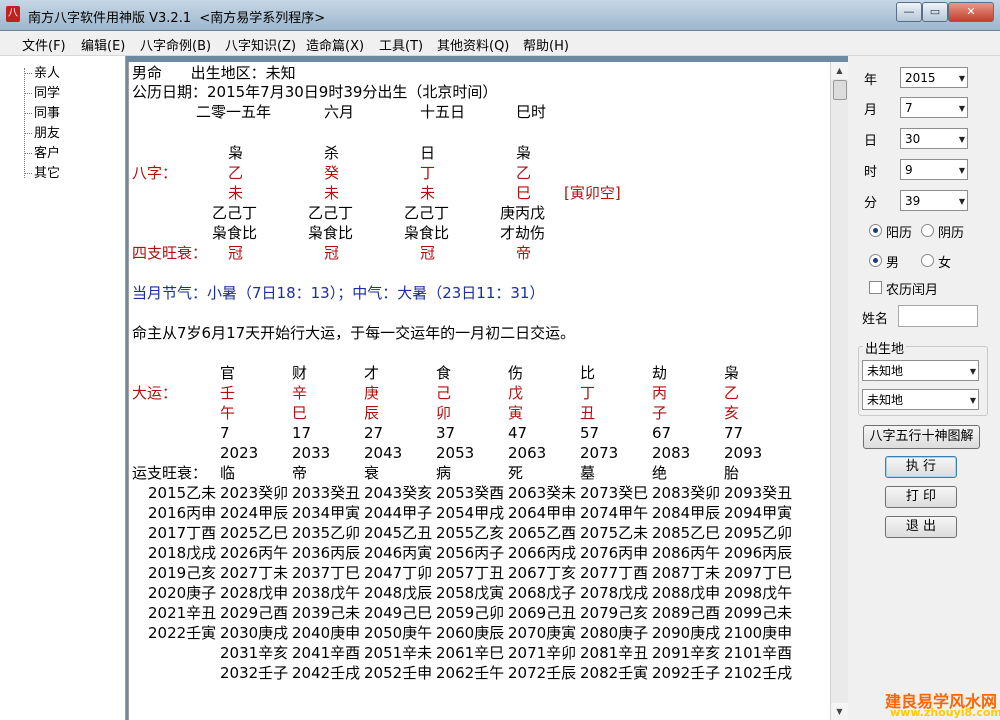 This screenshot has width=1000, height=720. I want to click on minimize-button: —, so click(909, 12).